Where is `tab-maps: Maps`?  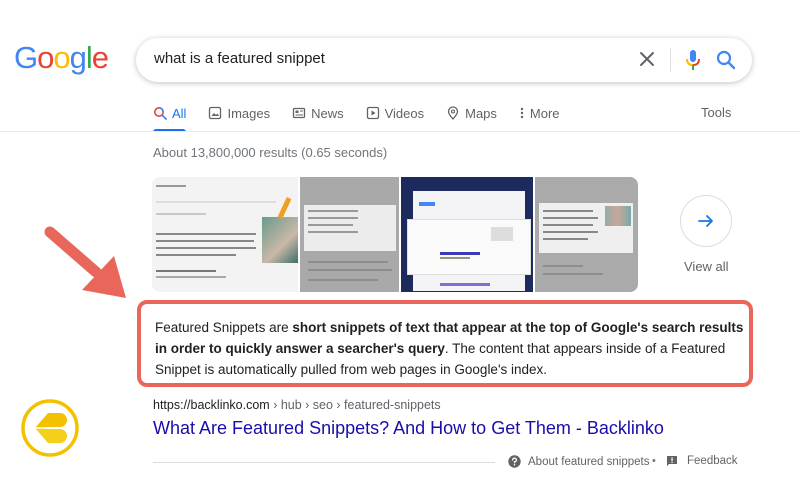
tab-maps: Maps is located at coordinates (471, 113).